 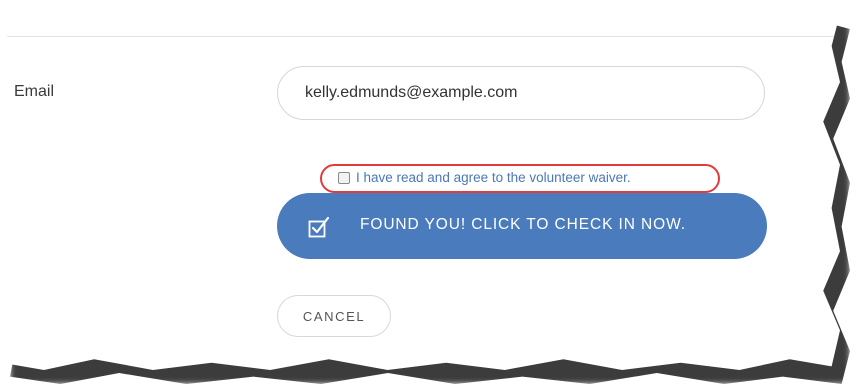 I want to click on check-in-button: FOUND YOU! CLICK TO CHECK IN NOW., so click(x=522, y=226).